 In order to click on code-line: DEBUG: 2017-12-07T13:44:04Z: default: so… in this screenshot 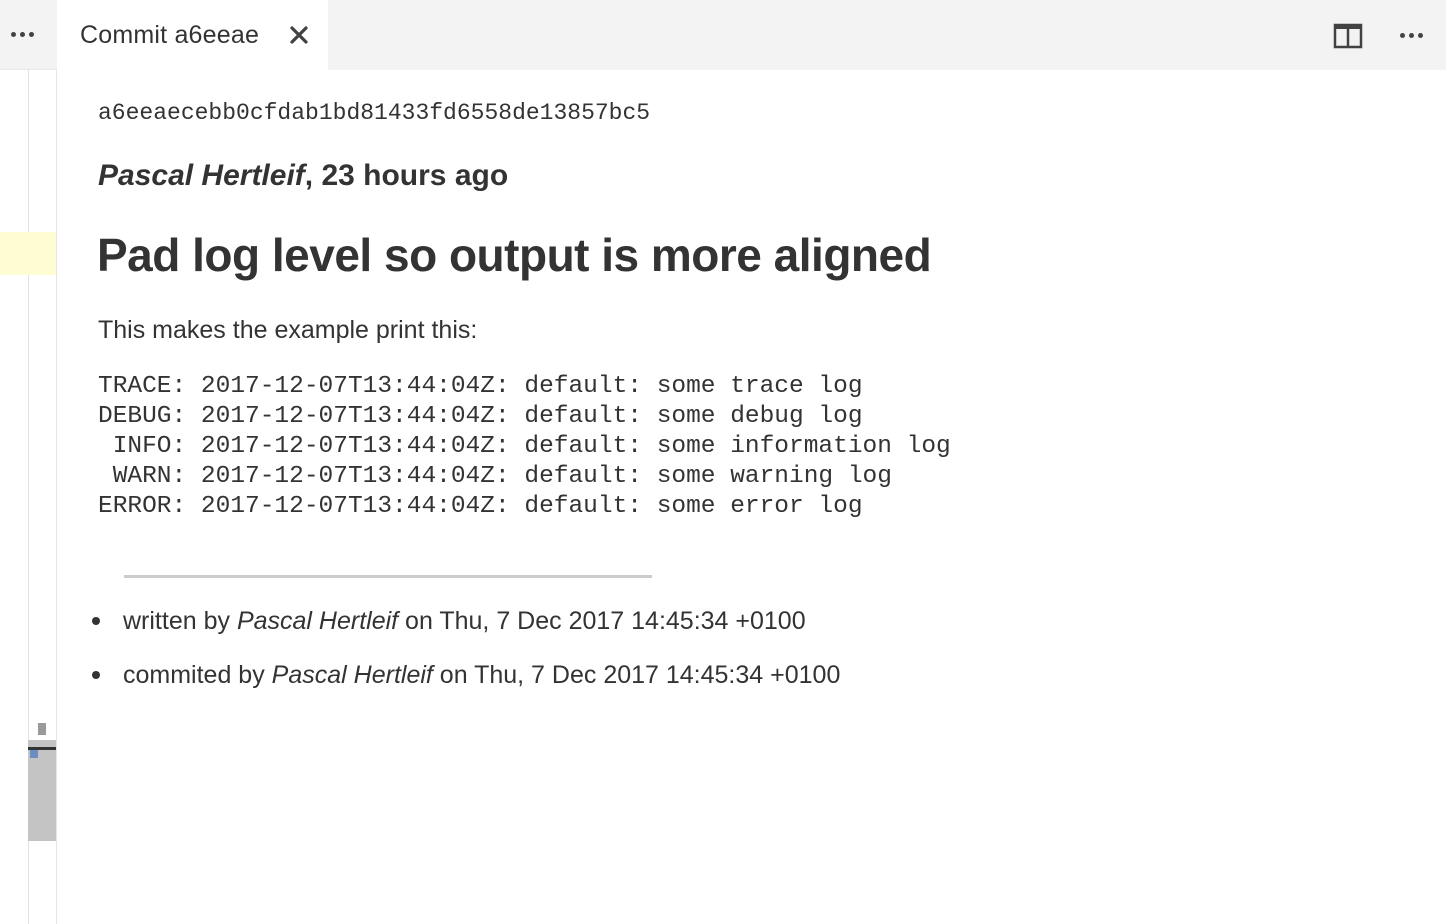, I will do `click(480, 416)`.